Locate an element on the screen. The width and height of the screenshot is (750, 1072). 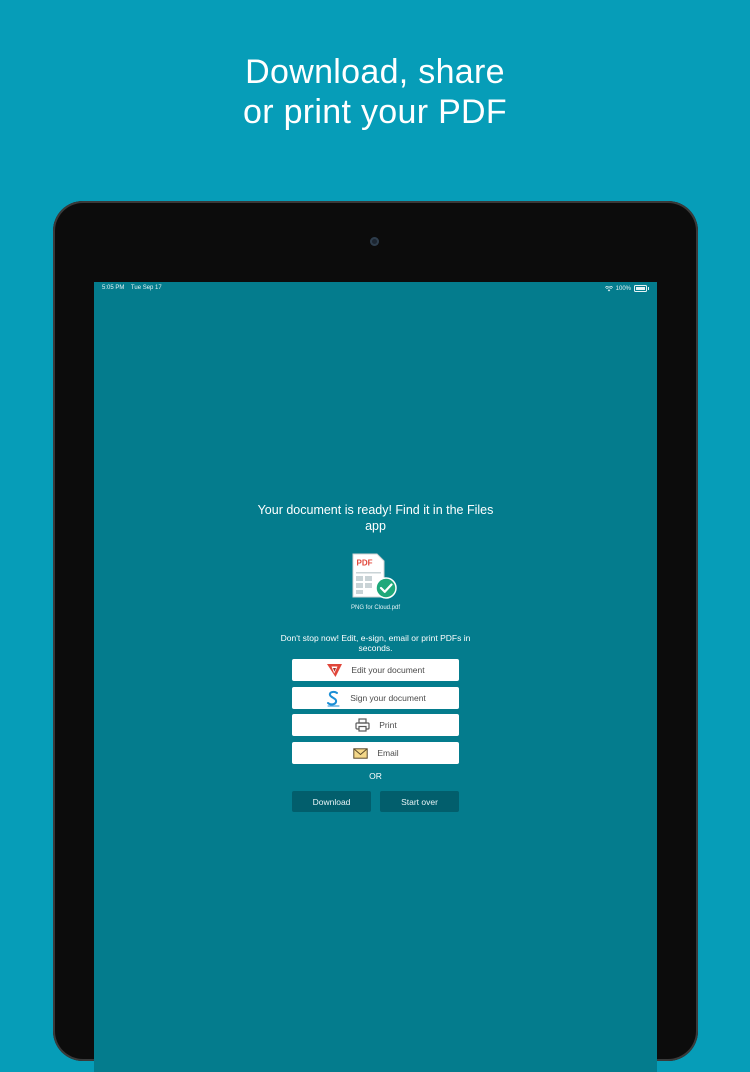
status-bar: 5:05 PM Tue Sep 17 100% is located at coordinates (375, 289).